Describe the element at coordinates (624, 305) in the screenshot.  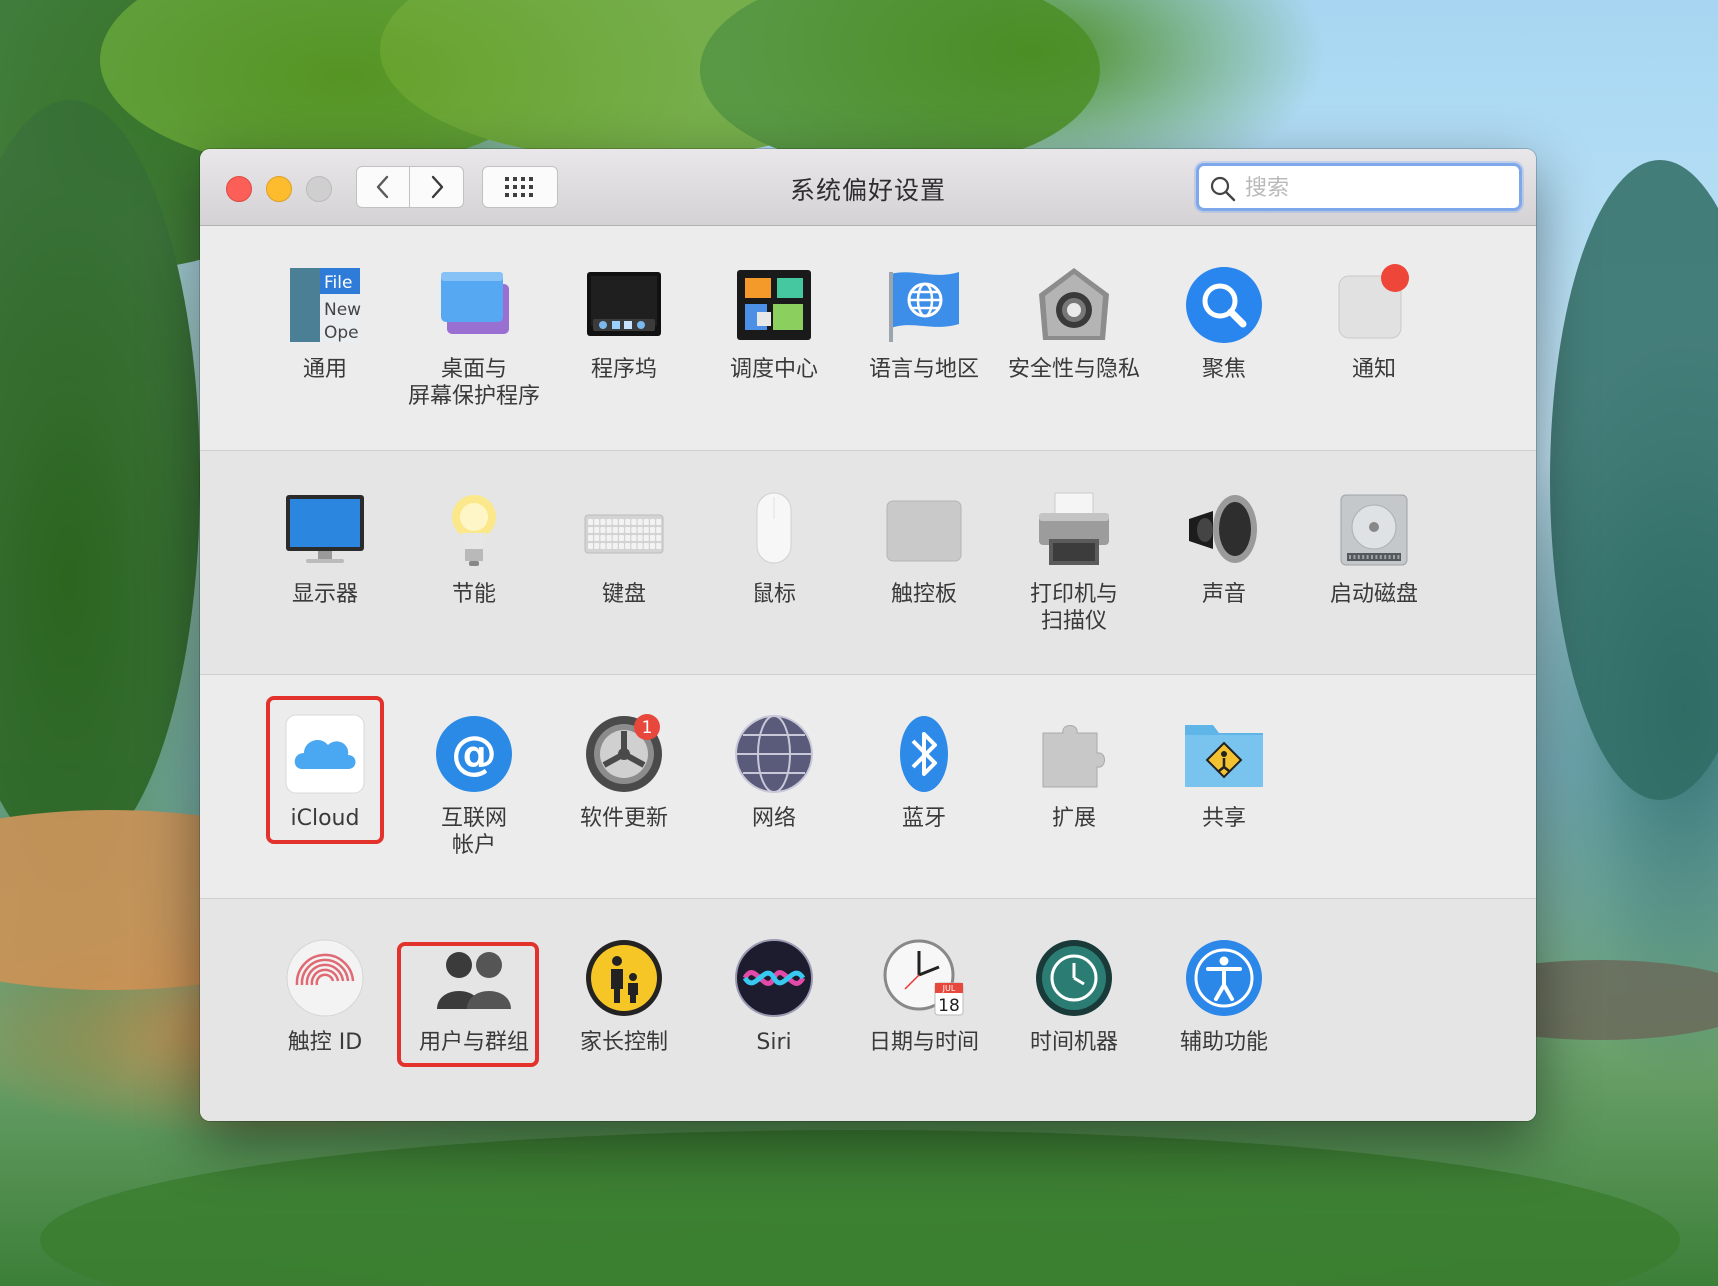
I see `dock-icon` at that location.